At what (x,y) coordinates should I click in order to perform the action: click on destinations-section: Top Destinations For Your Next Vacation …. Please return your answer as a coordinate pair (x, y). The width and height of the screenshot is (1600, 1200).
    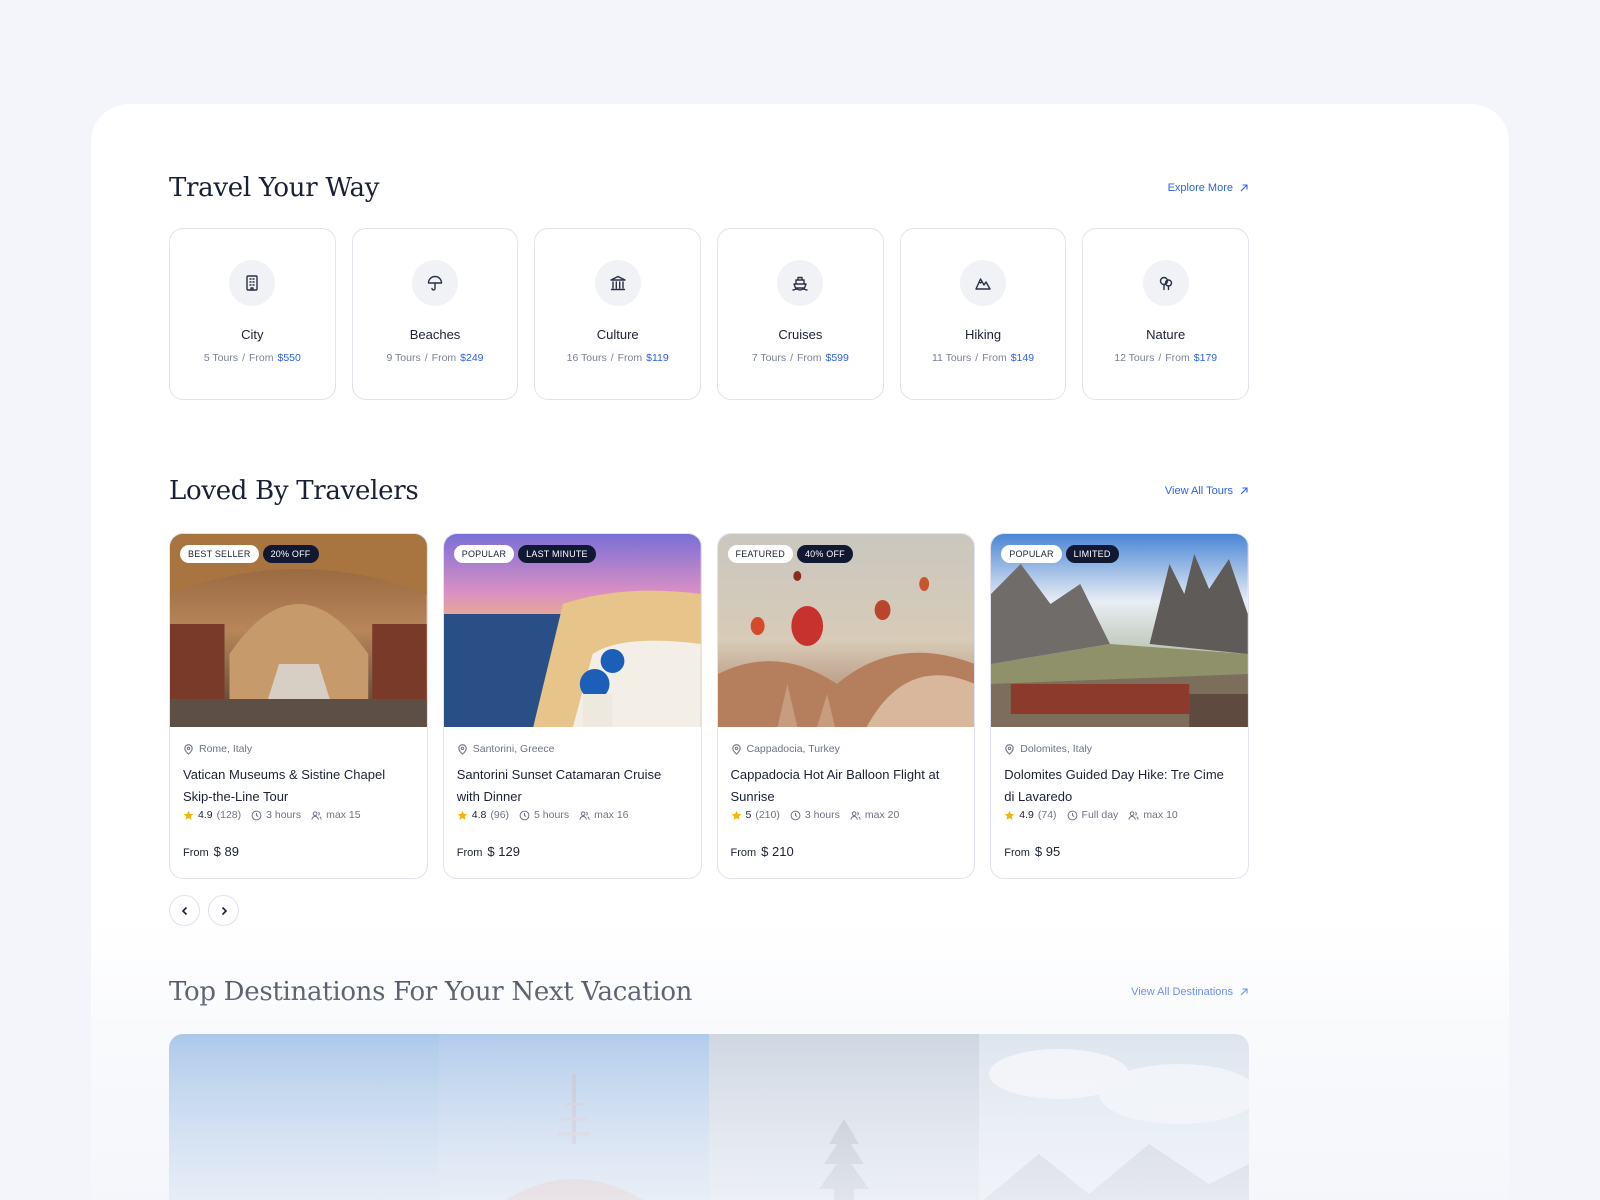
    Looking at the image, I should click on (709, 1086).